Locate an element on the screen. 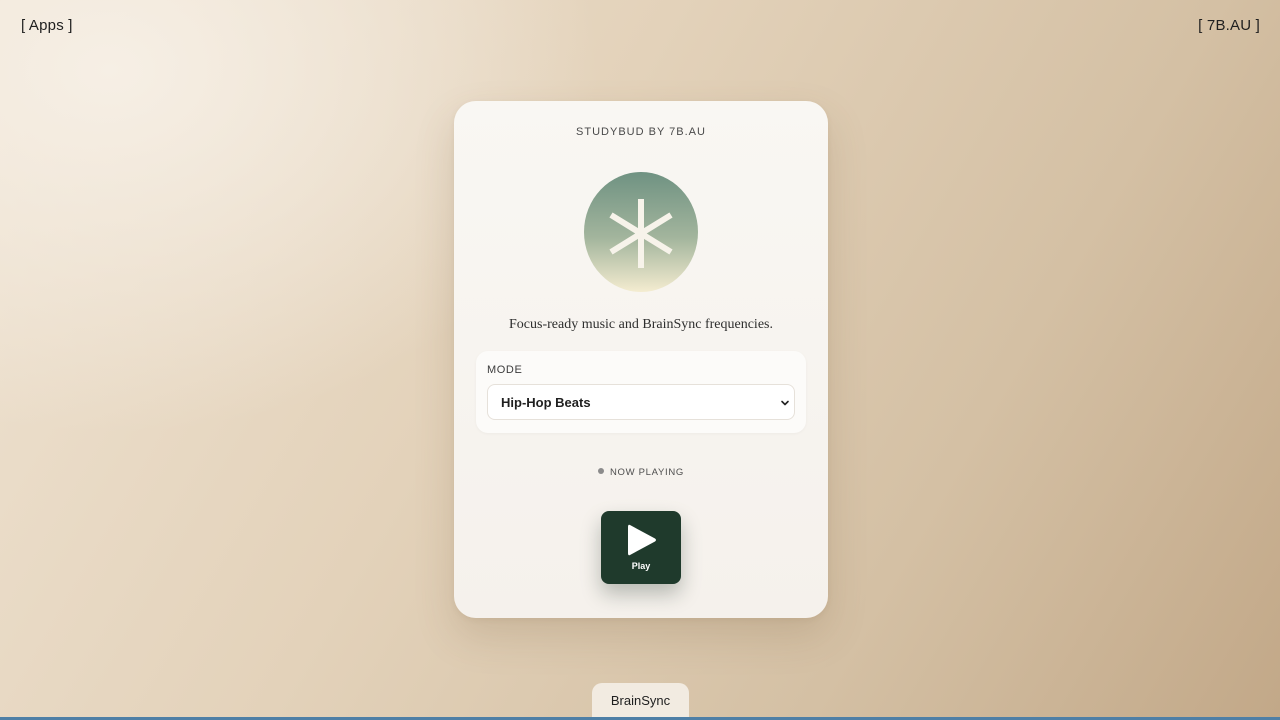  status-text: NOW PLAYING is located at coordinates (647, 472).